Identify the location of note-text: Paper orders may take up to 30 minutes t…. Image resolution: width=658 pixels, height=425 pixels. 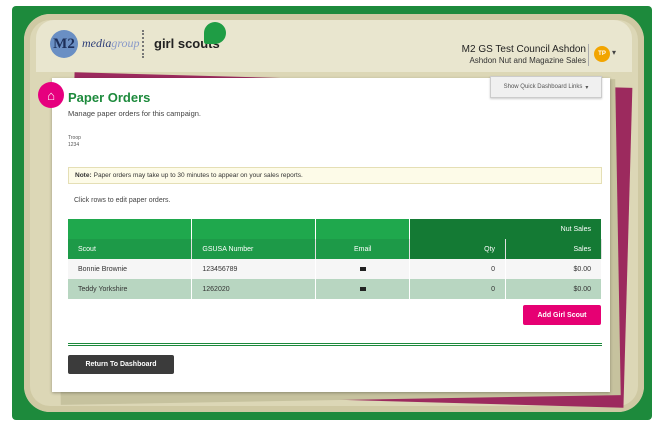
(198, 175).